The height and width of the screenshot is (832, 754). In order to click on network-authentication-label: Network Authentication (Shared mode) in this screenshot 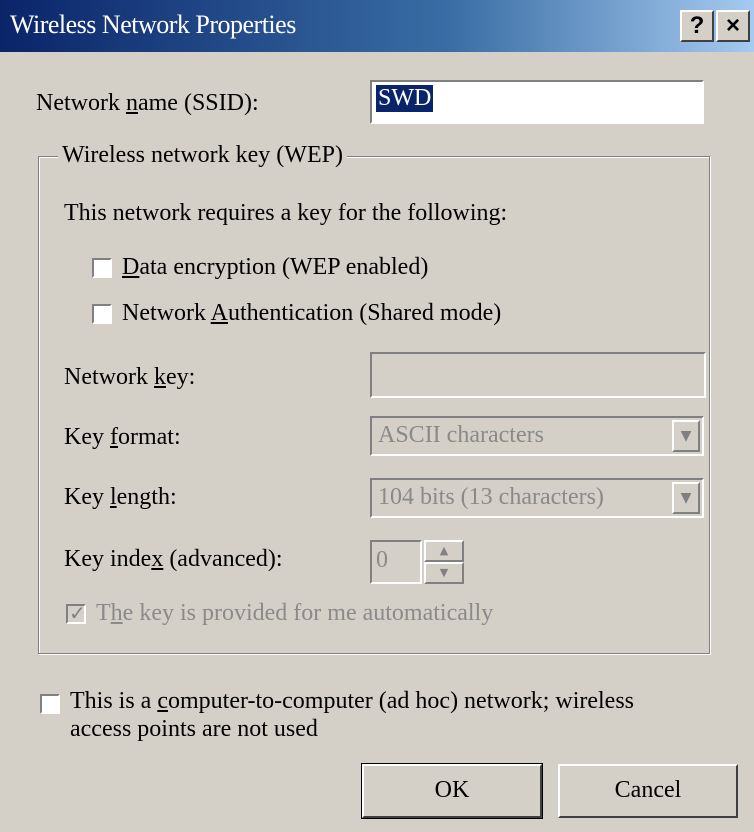, I will do `click(312, 313)`.